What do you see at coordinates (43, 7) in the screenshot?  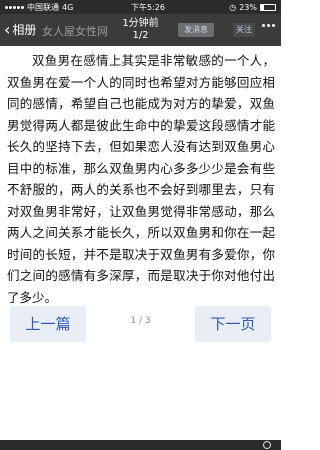 I see `carrier-label: 中国联通` at bounding box center [43, 7].